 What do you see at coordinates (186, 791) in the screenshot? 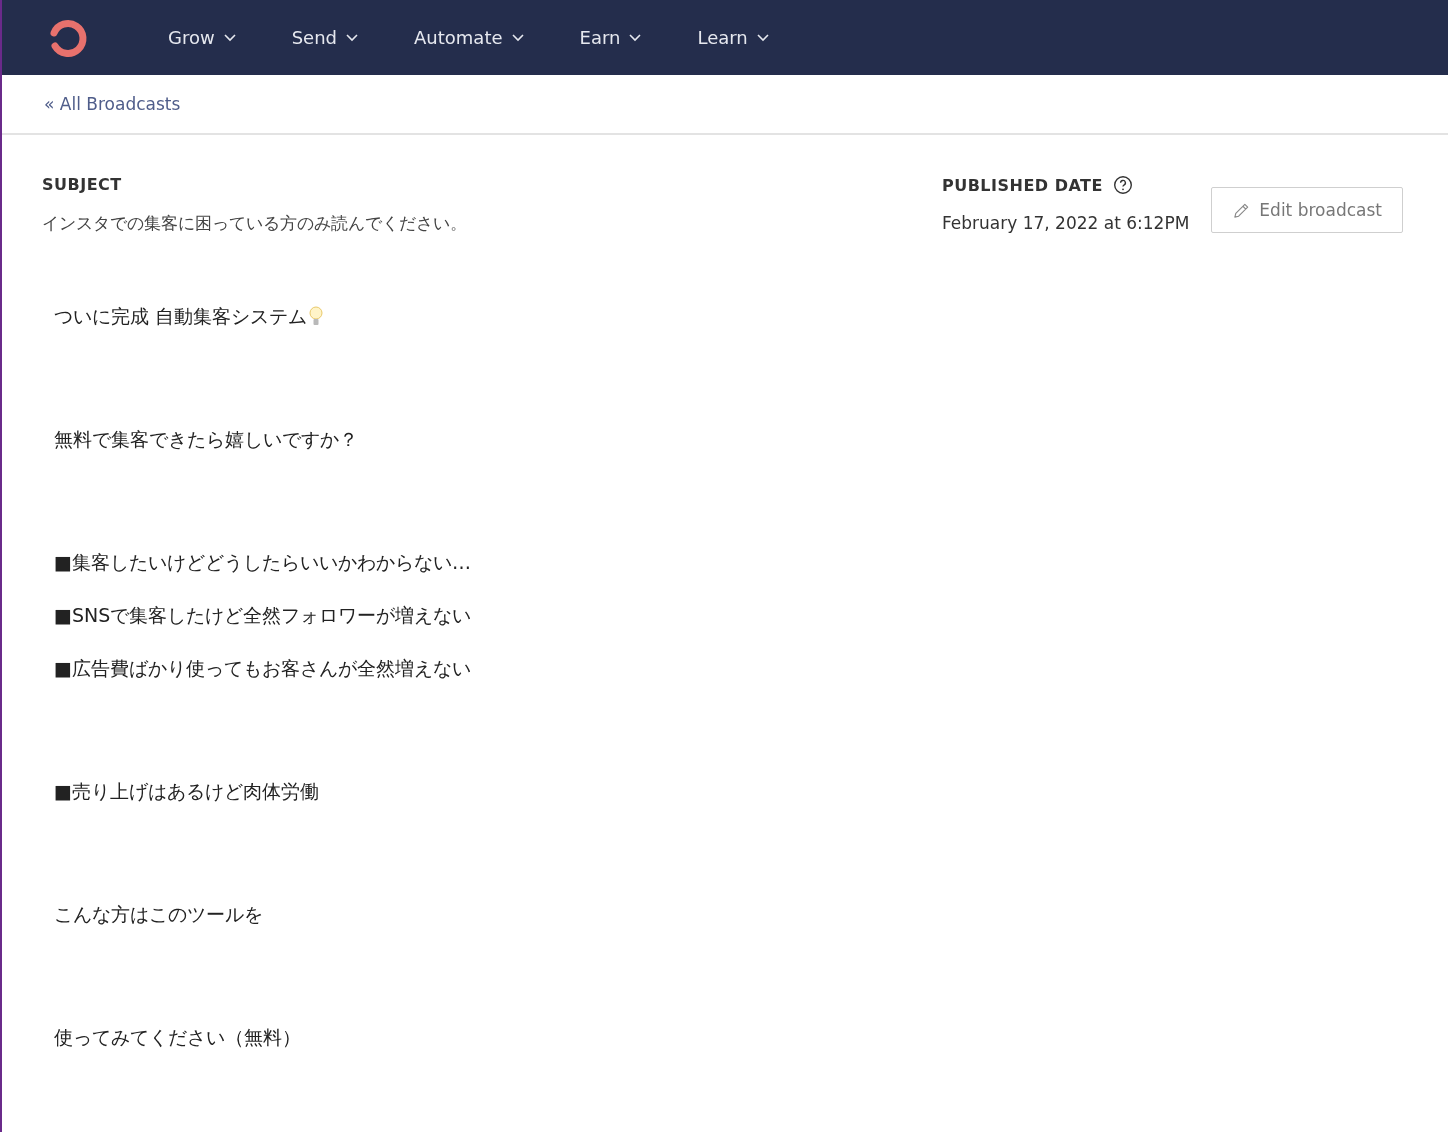
I see `body-text: ■売り上げはあるけど肉体労働` at bounding box center [186, 791].